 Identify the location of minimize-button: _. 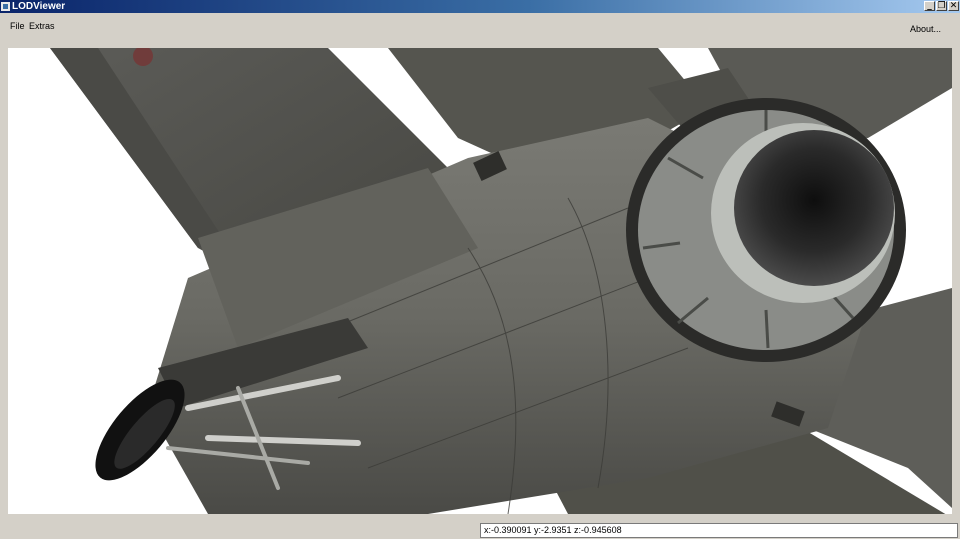
(929, 6).